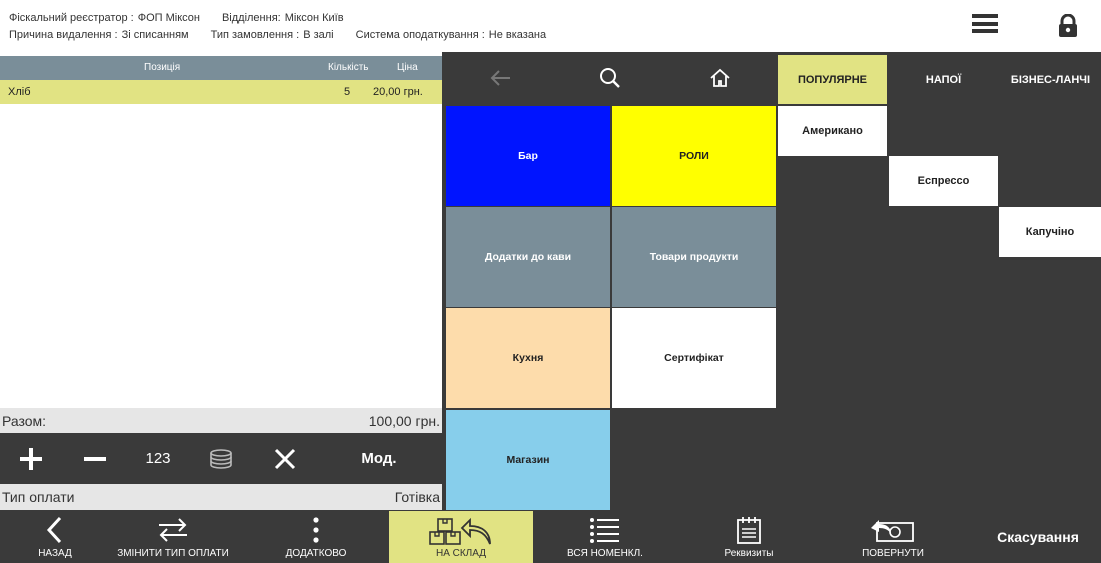  Describe the element at coordinates (158, 458) in the screenshot. I see `quantity-input-button: 123` at that location.